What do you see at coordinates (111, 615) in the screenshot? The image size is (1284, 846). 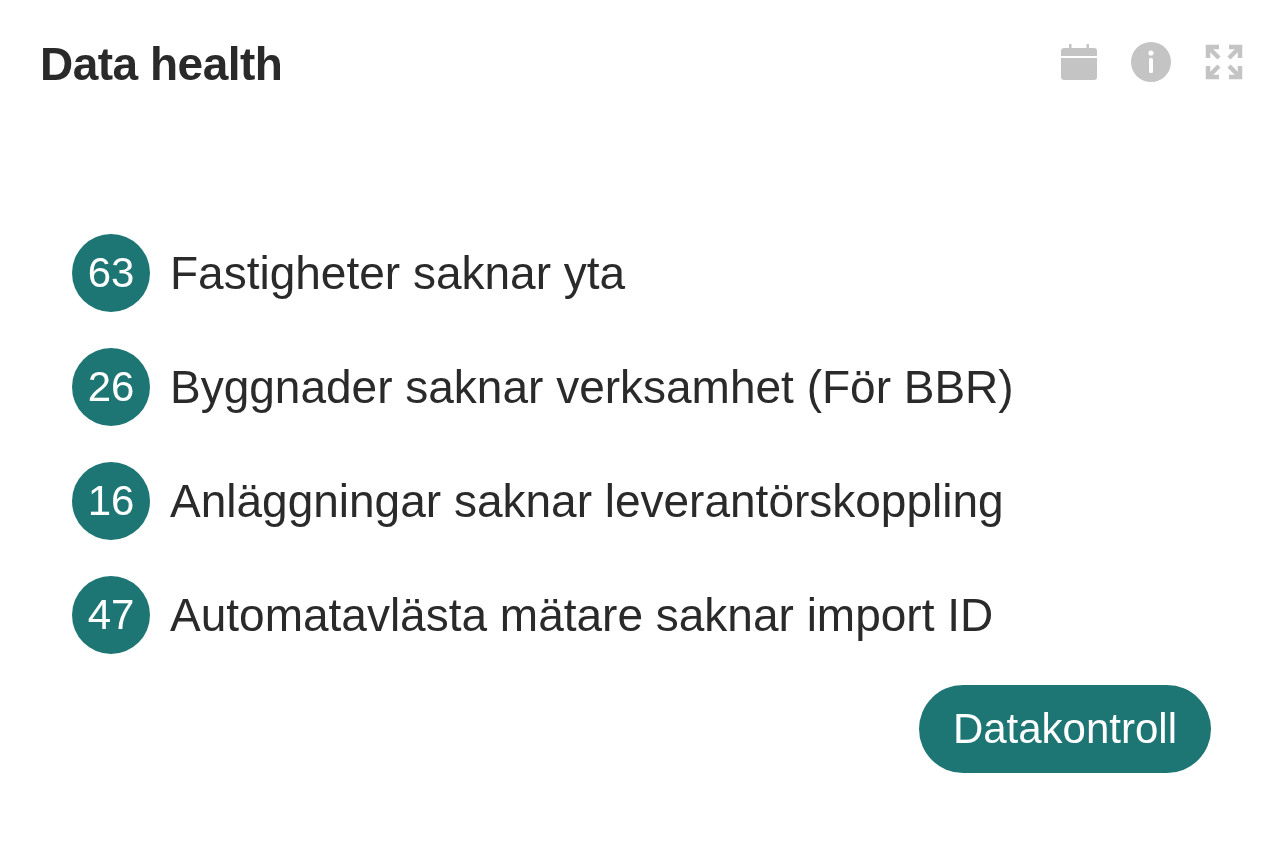 I see `count-badge: 47` at bounding box center [111, 615].